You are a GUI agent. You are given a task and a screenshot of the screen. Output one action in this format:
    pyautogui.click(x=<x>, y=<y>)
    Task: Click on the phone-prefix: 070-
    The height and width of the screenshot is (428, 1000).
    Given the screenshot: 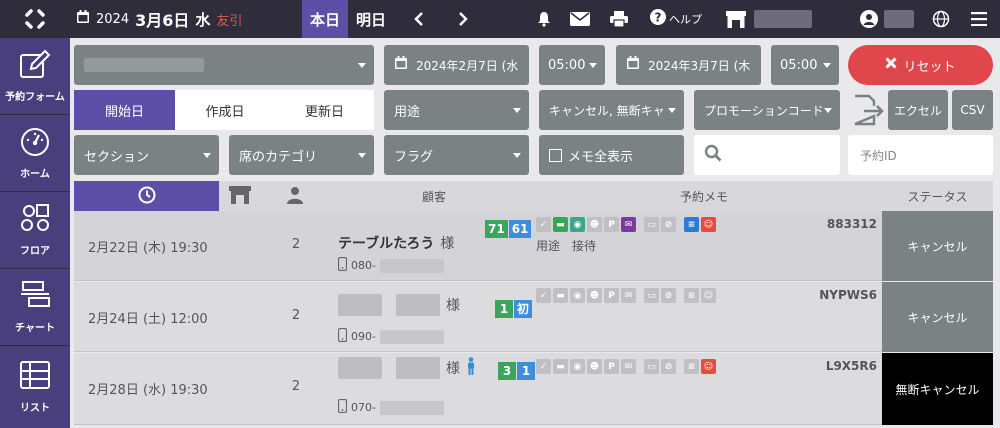 What is the action you would take?
    pyautogui.click(x=363, y=407)
    